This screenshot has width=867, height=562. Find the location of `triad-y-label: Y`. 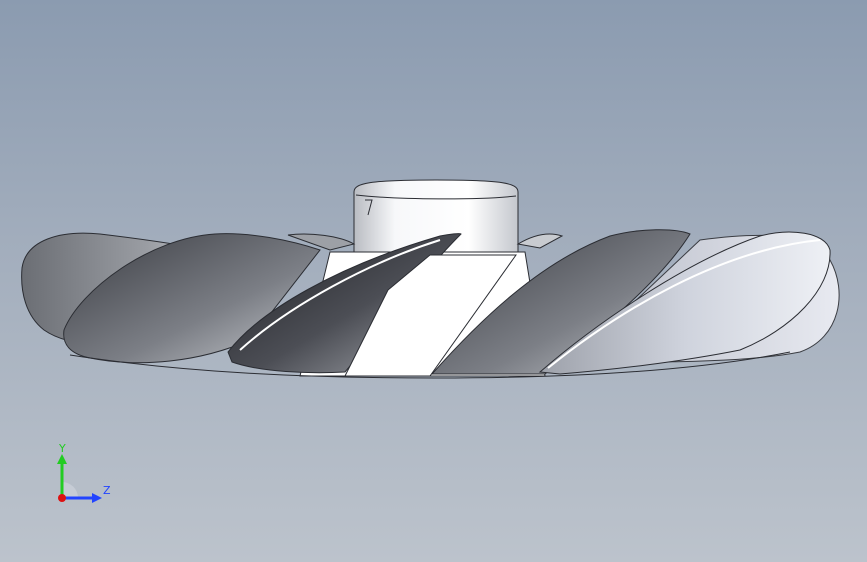

triad-y-label: Y is located at coordinates (62, 448).